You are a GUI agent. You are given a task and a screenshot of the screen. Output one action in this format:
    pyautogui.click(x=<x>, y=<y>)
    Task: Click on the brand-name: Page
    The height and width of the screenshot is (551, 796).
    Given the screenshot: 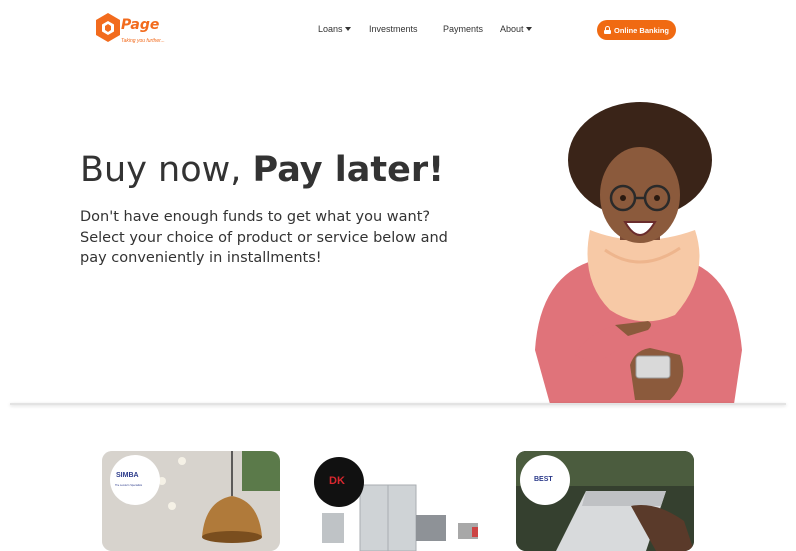 What is the action you would take?
    pyautogui.click(x=140, y=25)
    